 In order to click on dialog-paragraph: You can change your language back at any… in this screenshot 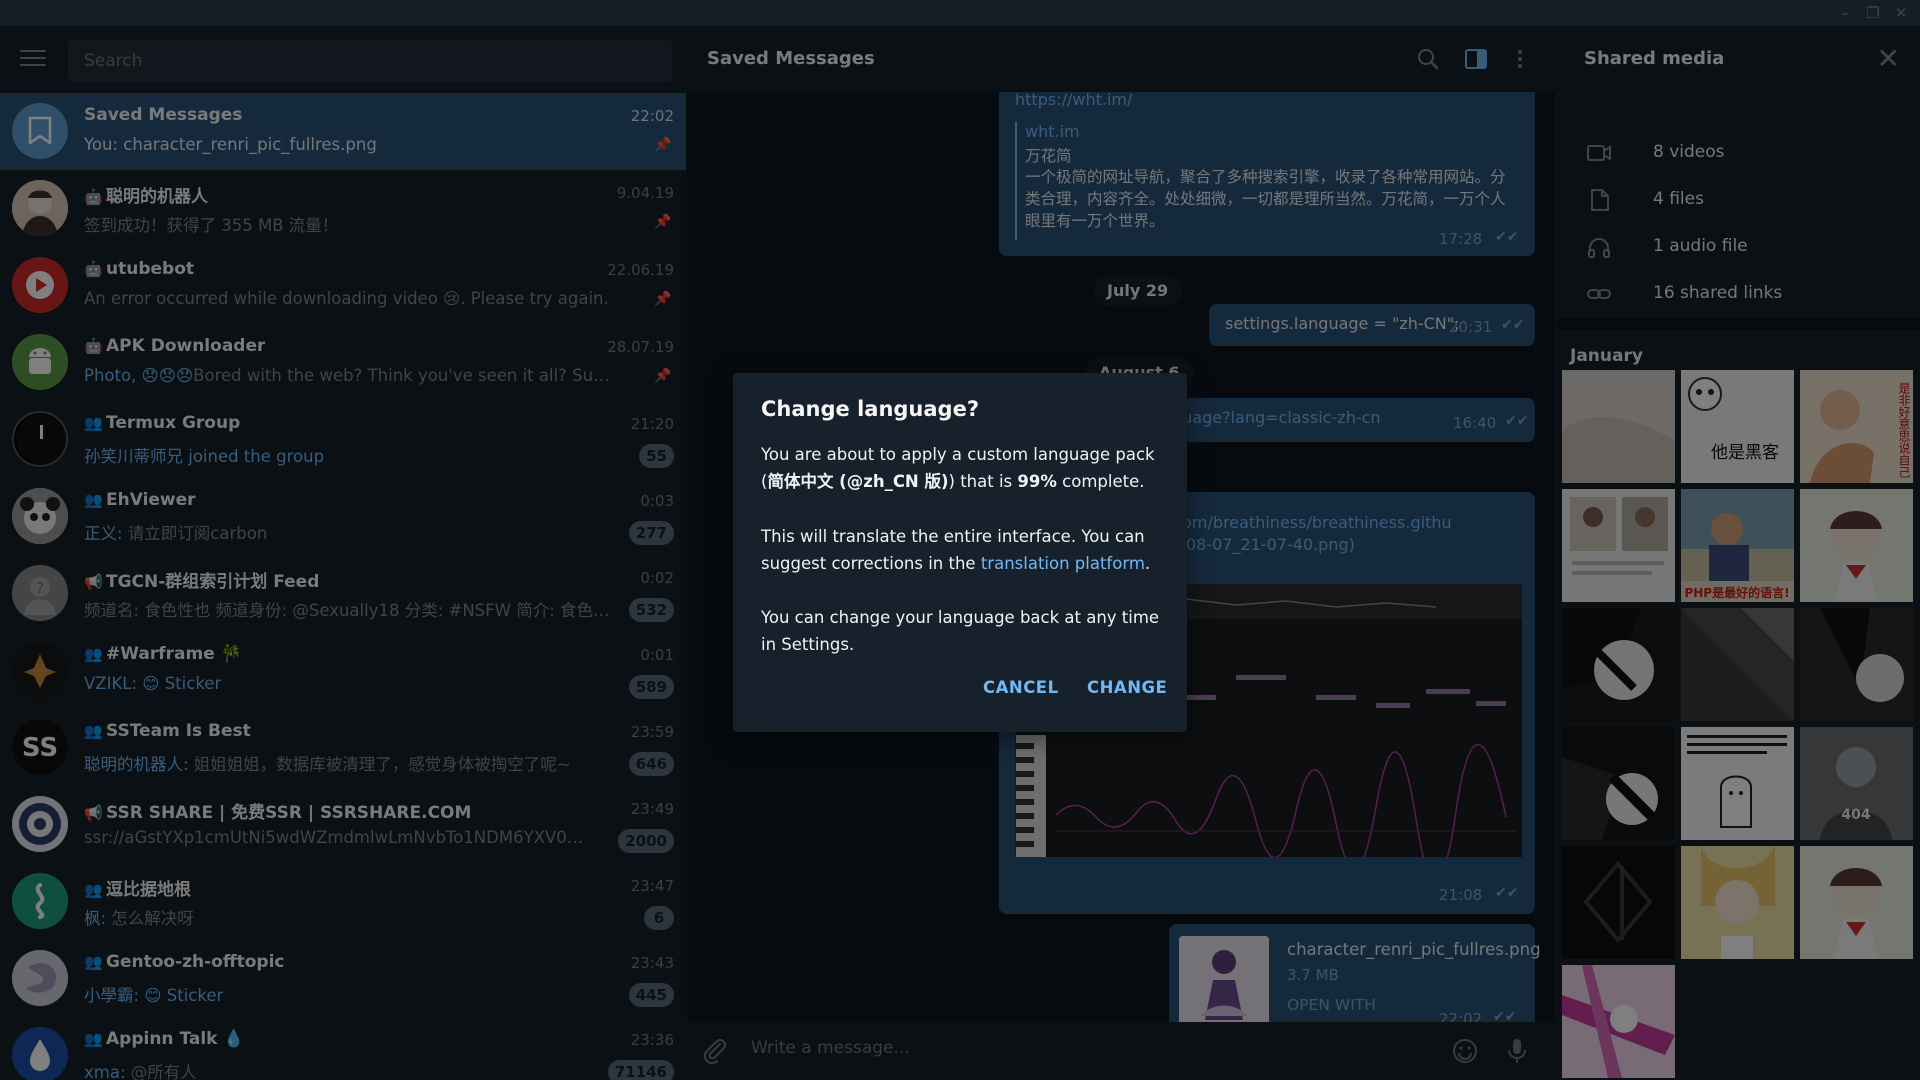, I will do `click(960, 631)`.